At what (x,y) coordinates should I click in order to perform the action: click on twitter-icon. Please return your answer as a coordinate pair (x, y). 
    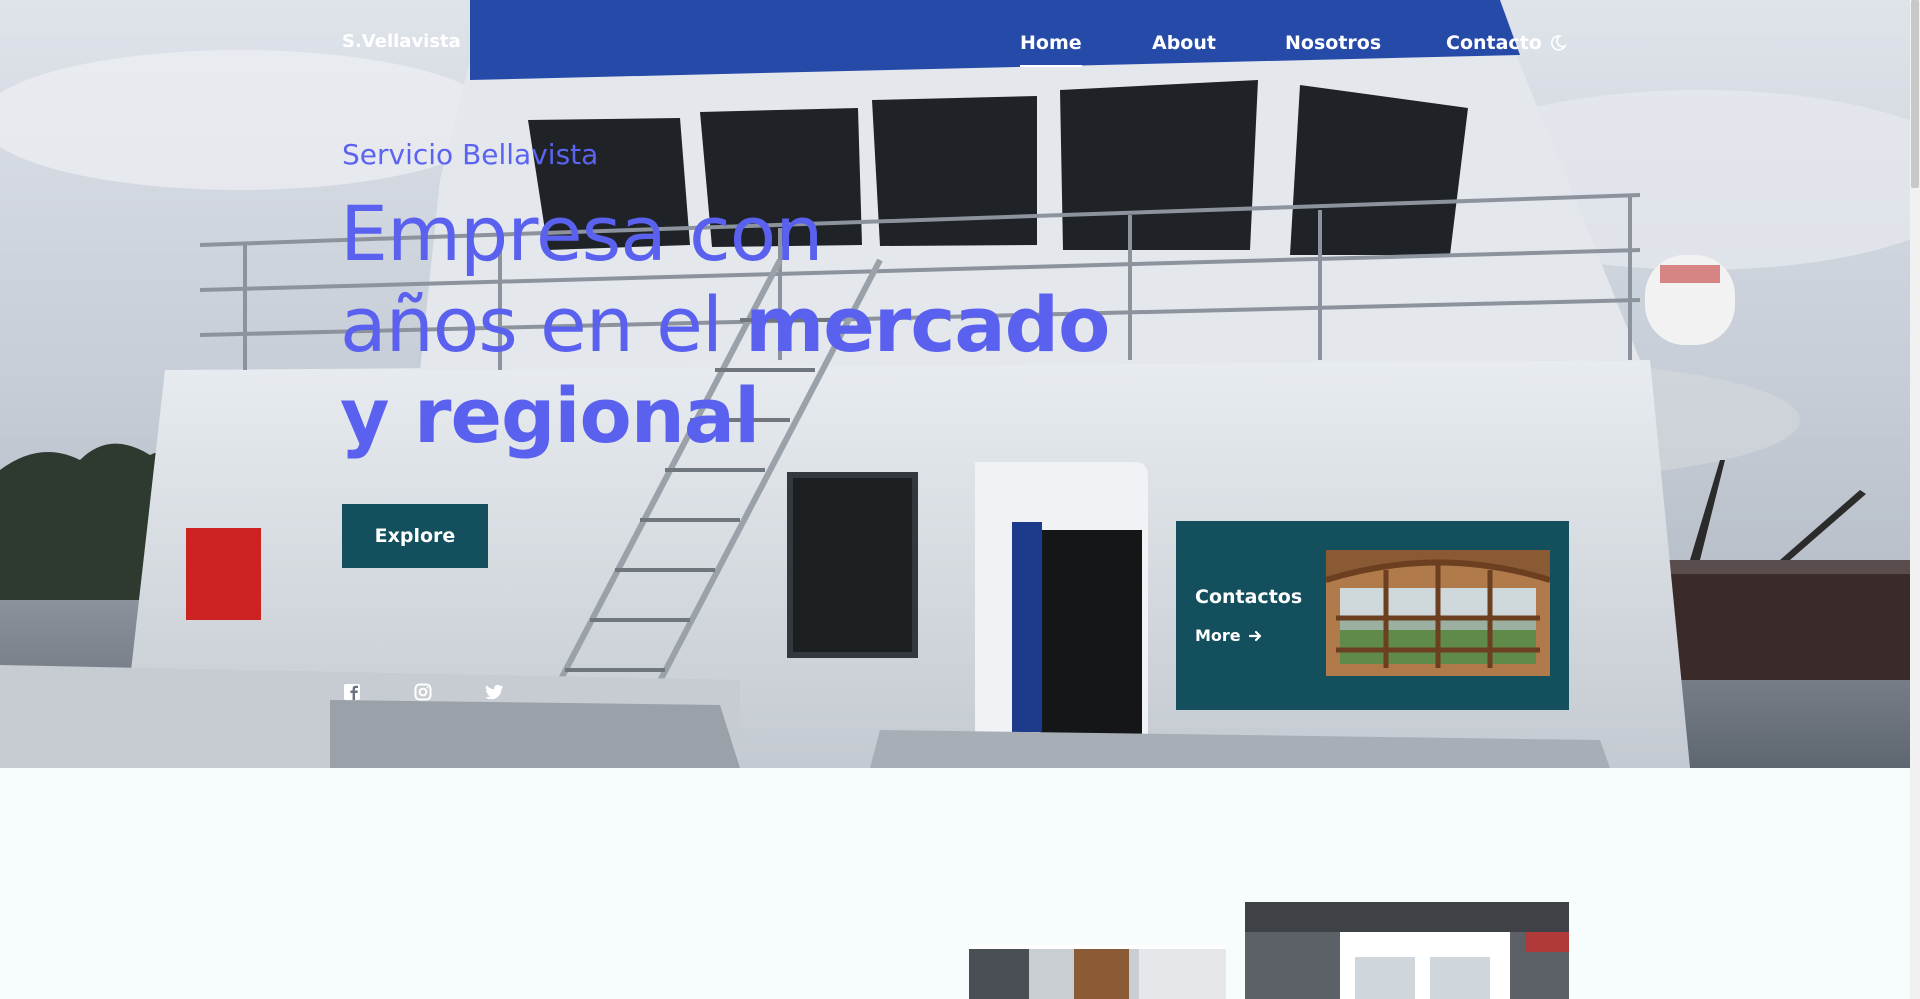
    Looking at the image, I should click on (494, 692).